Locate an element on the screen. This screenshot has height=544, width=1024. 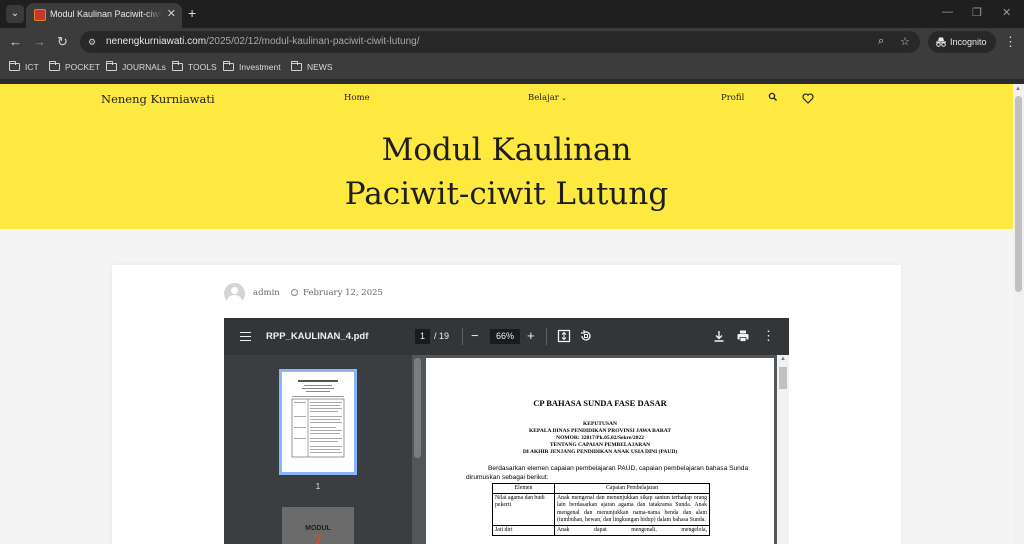
thumbnail-label-1: 1 is located at coordinates (318, 486).